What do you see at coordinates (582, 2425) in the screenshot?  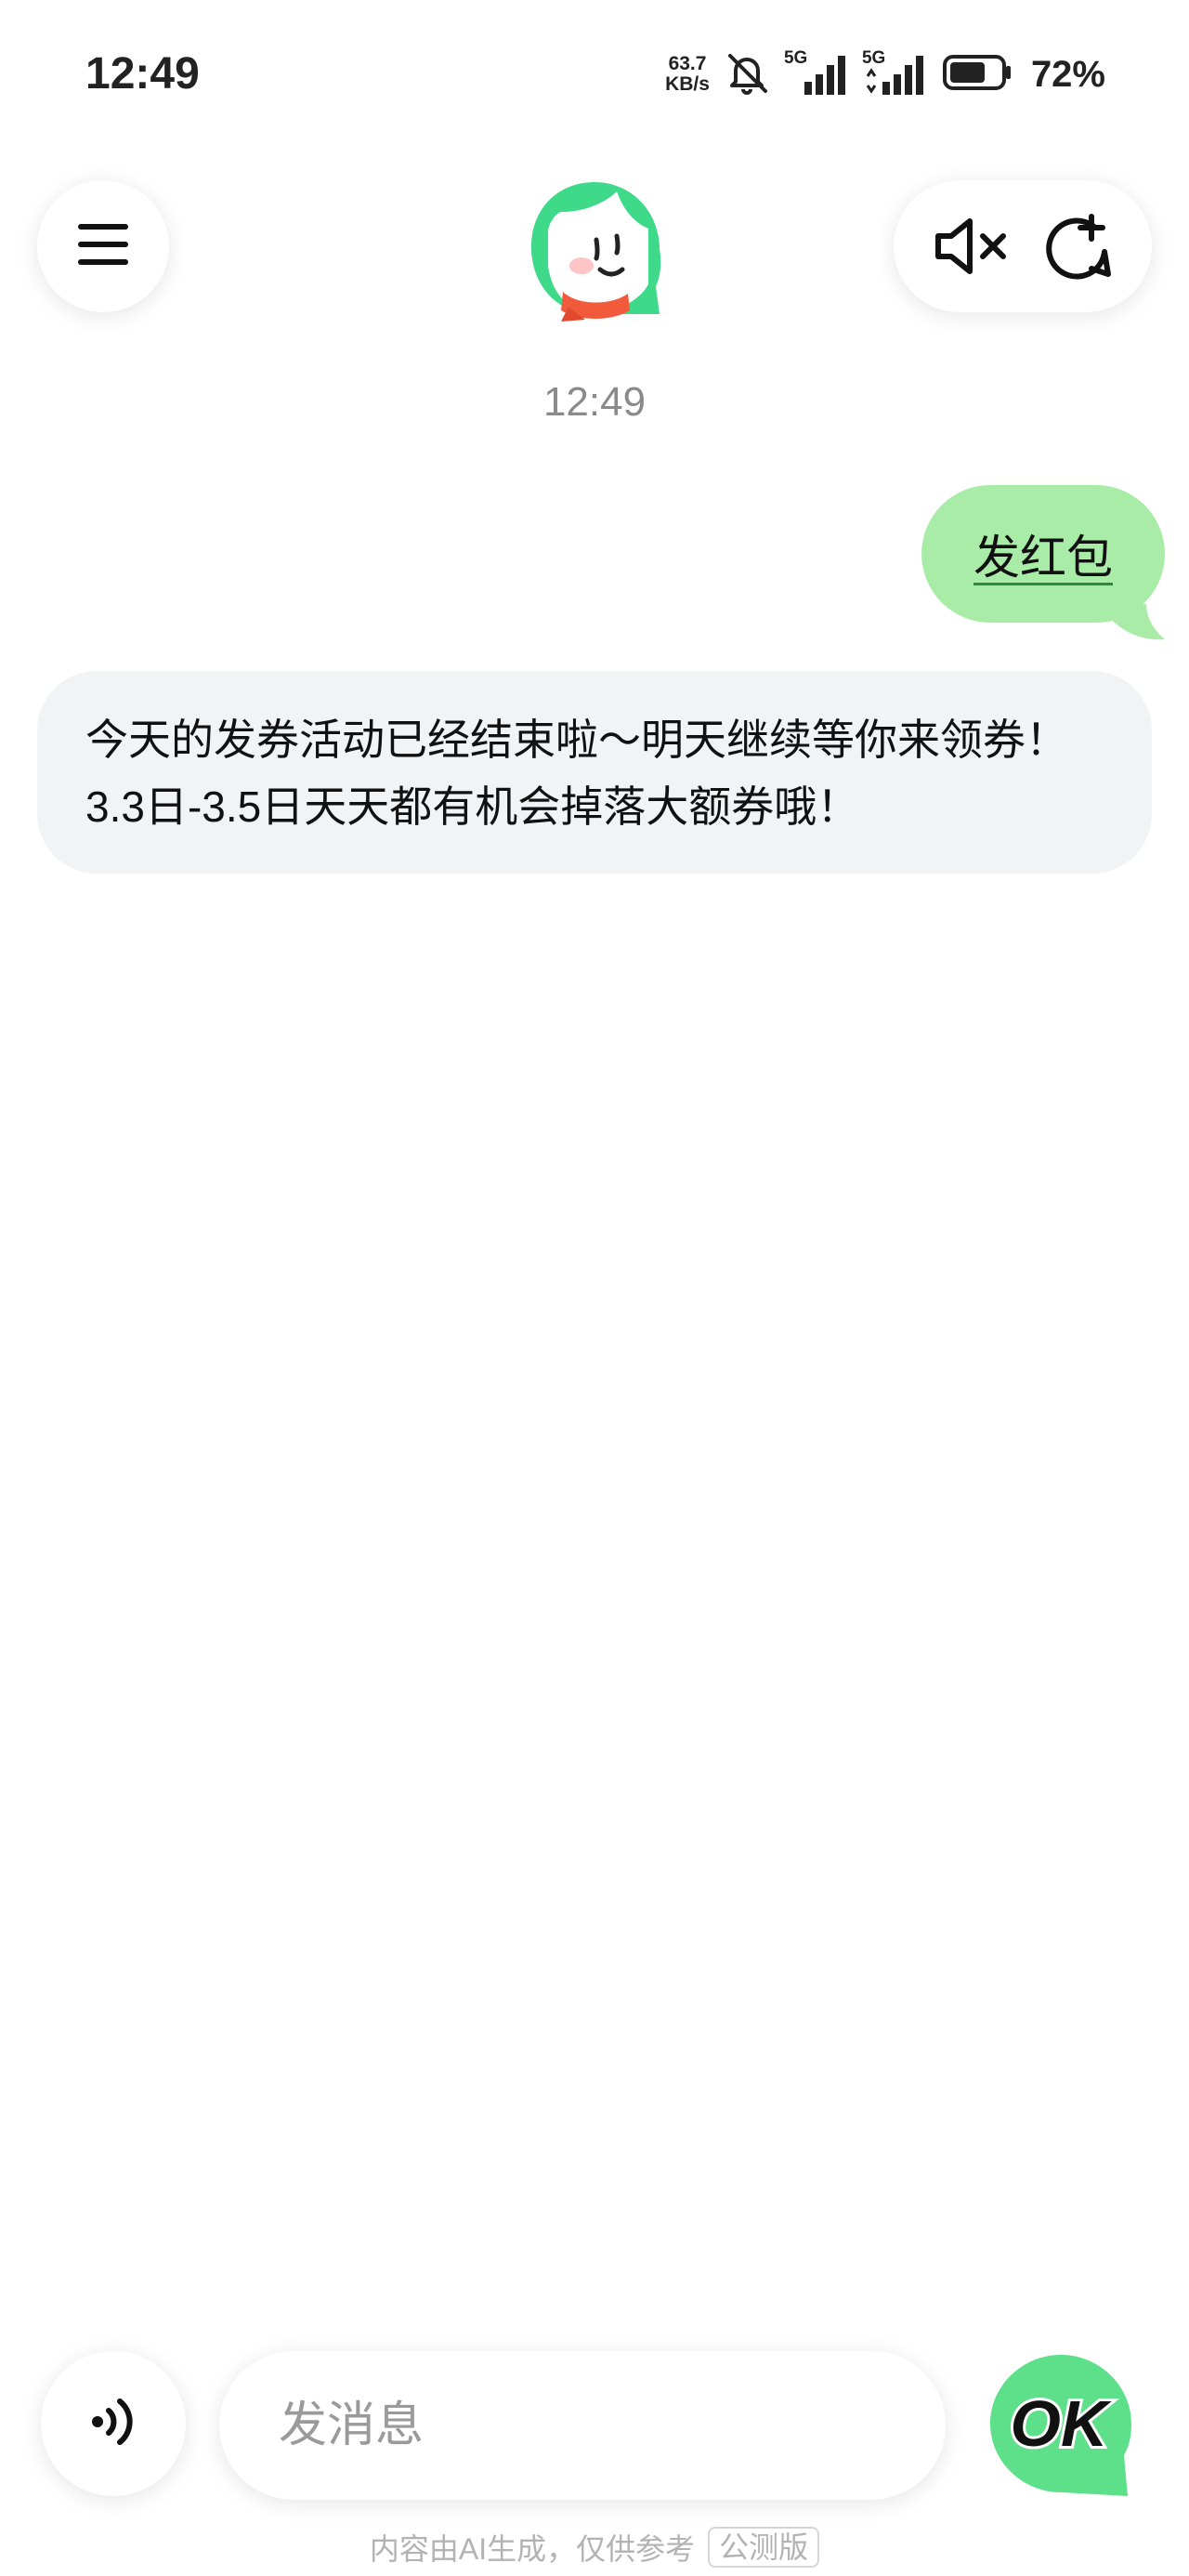 I see `message-input` at bounding box center [582, 2425].